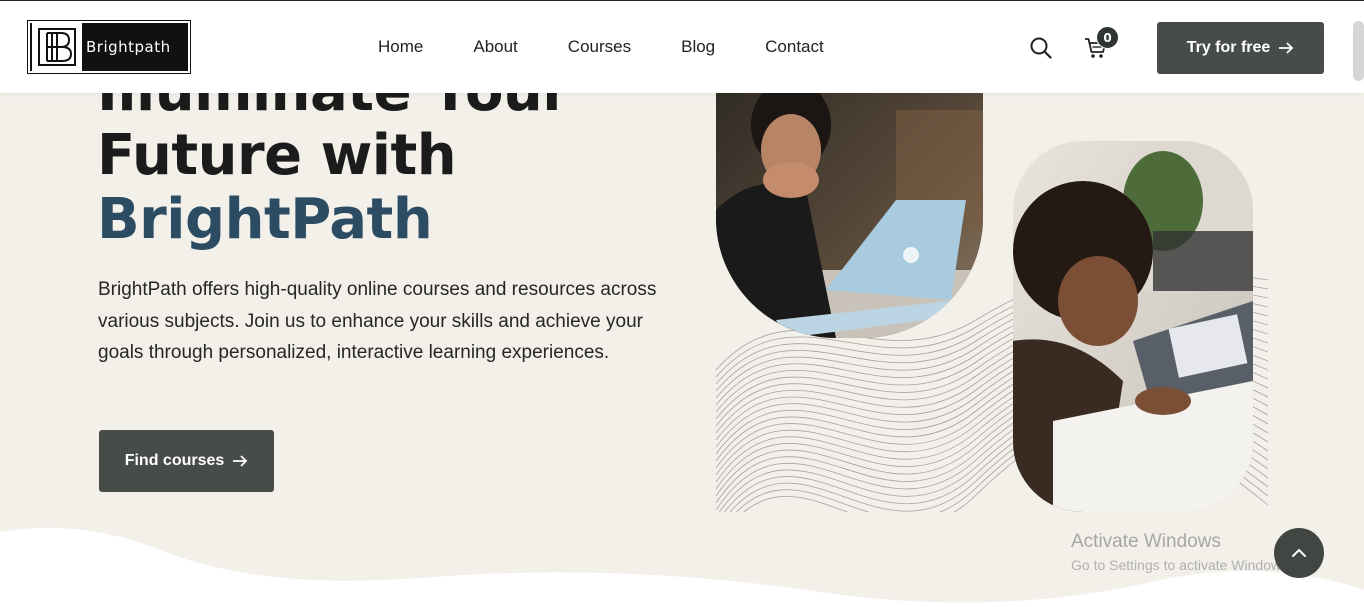 The width and height of the screenshot is (1364, 607). I want to click on brand-logo: Brightpath, so click(109, 47).